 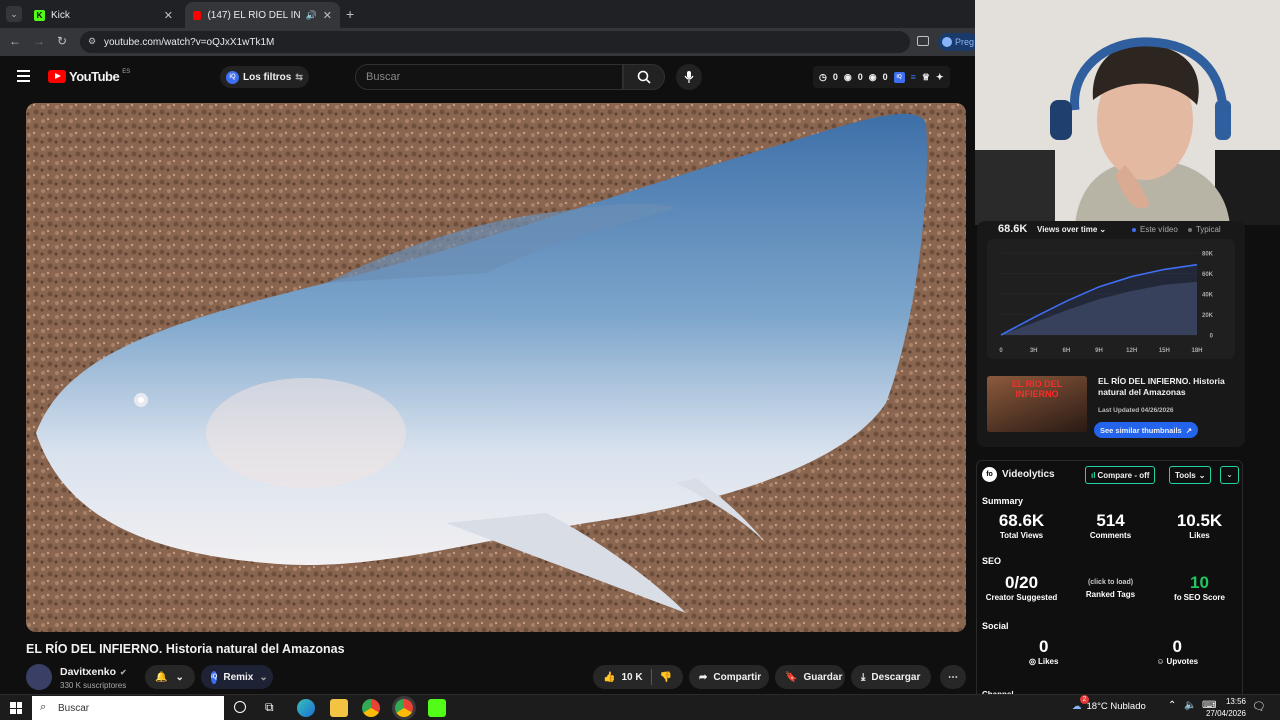 What do you see at coordinates (269, 707) in the screenshot?
I see `task-view-icon: ⧉` at bounding box center [269, 707].